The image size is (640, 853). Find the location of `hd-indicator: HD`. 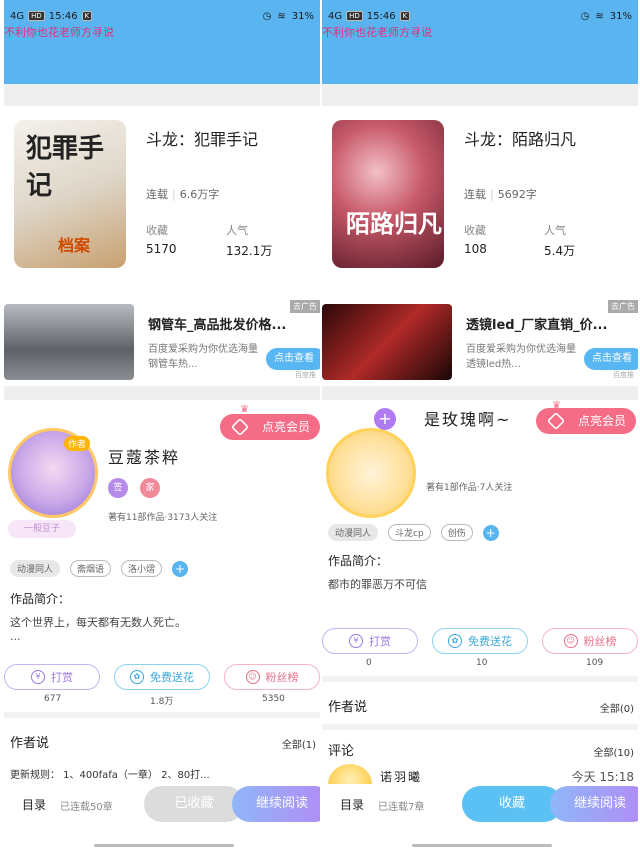

hd-indicator: HD is located at coordinates (354, 16).